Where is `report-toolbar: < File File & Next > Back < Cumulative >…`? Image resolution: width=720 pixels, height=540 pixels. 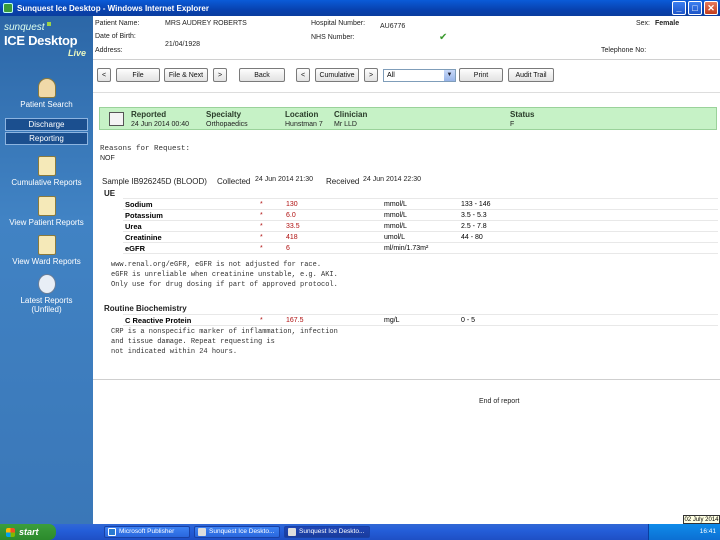
report-toolbar: < File File & Next > Back < Cumulative >… is located at coordinates (406, 76).